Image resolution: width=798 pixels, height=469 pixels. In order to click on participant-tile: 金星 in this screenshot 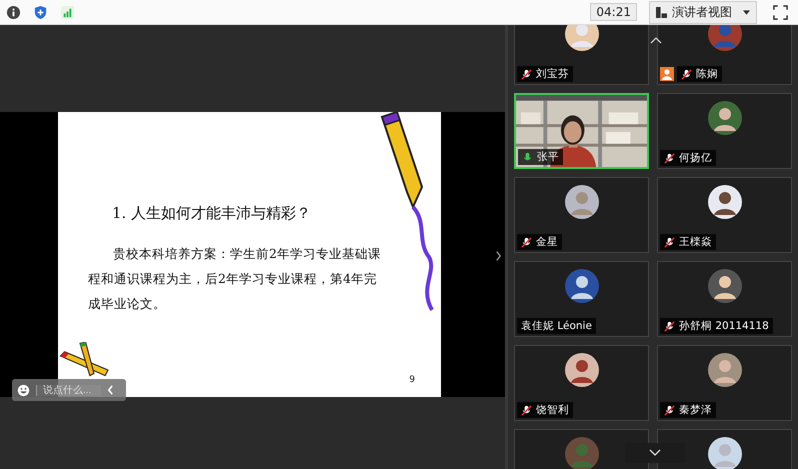, I will do `click(581, 215)`.